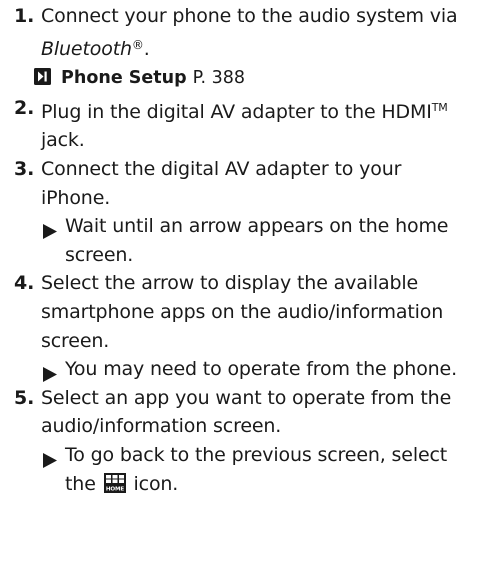 This screenshot has height=561, width=478. What do you see at coordinates (24, 16) in the screenshot?
I see `step-1-number: 1.` at bounding box center [24, 16].